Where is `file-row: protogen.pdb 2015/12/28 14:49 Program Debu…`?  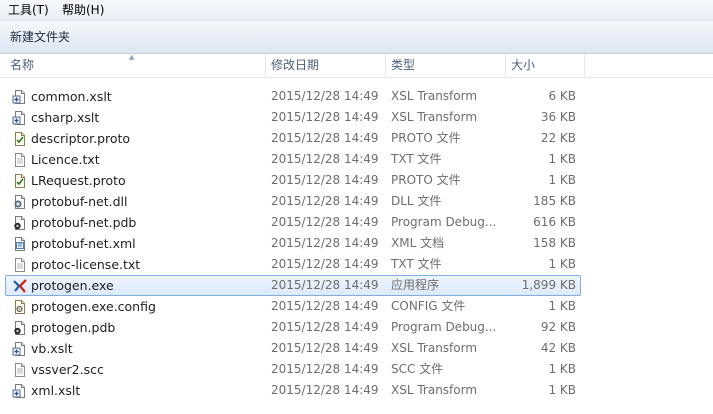
file-row: protogen.pdb 2015/12/28 14:49 Program Debu… is located at coordinates (293, 327).